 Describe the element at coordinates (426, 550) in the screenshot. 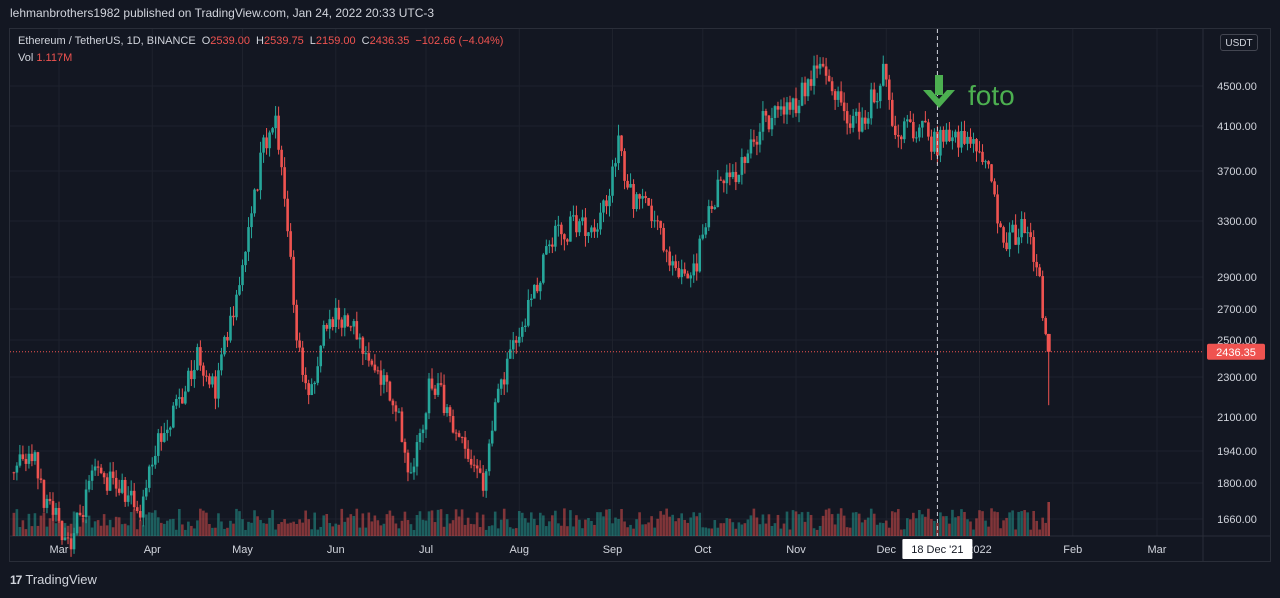

I see `x-tick-label: Jul` at that location.